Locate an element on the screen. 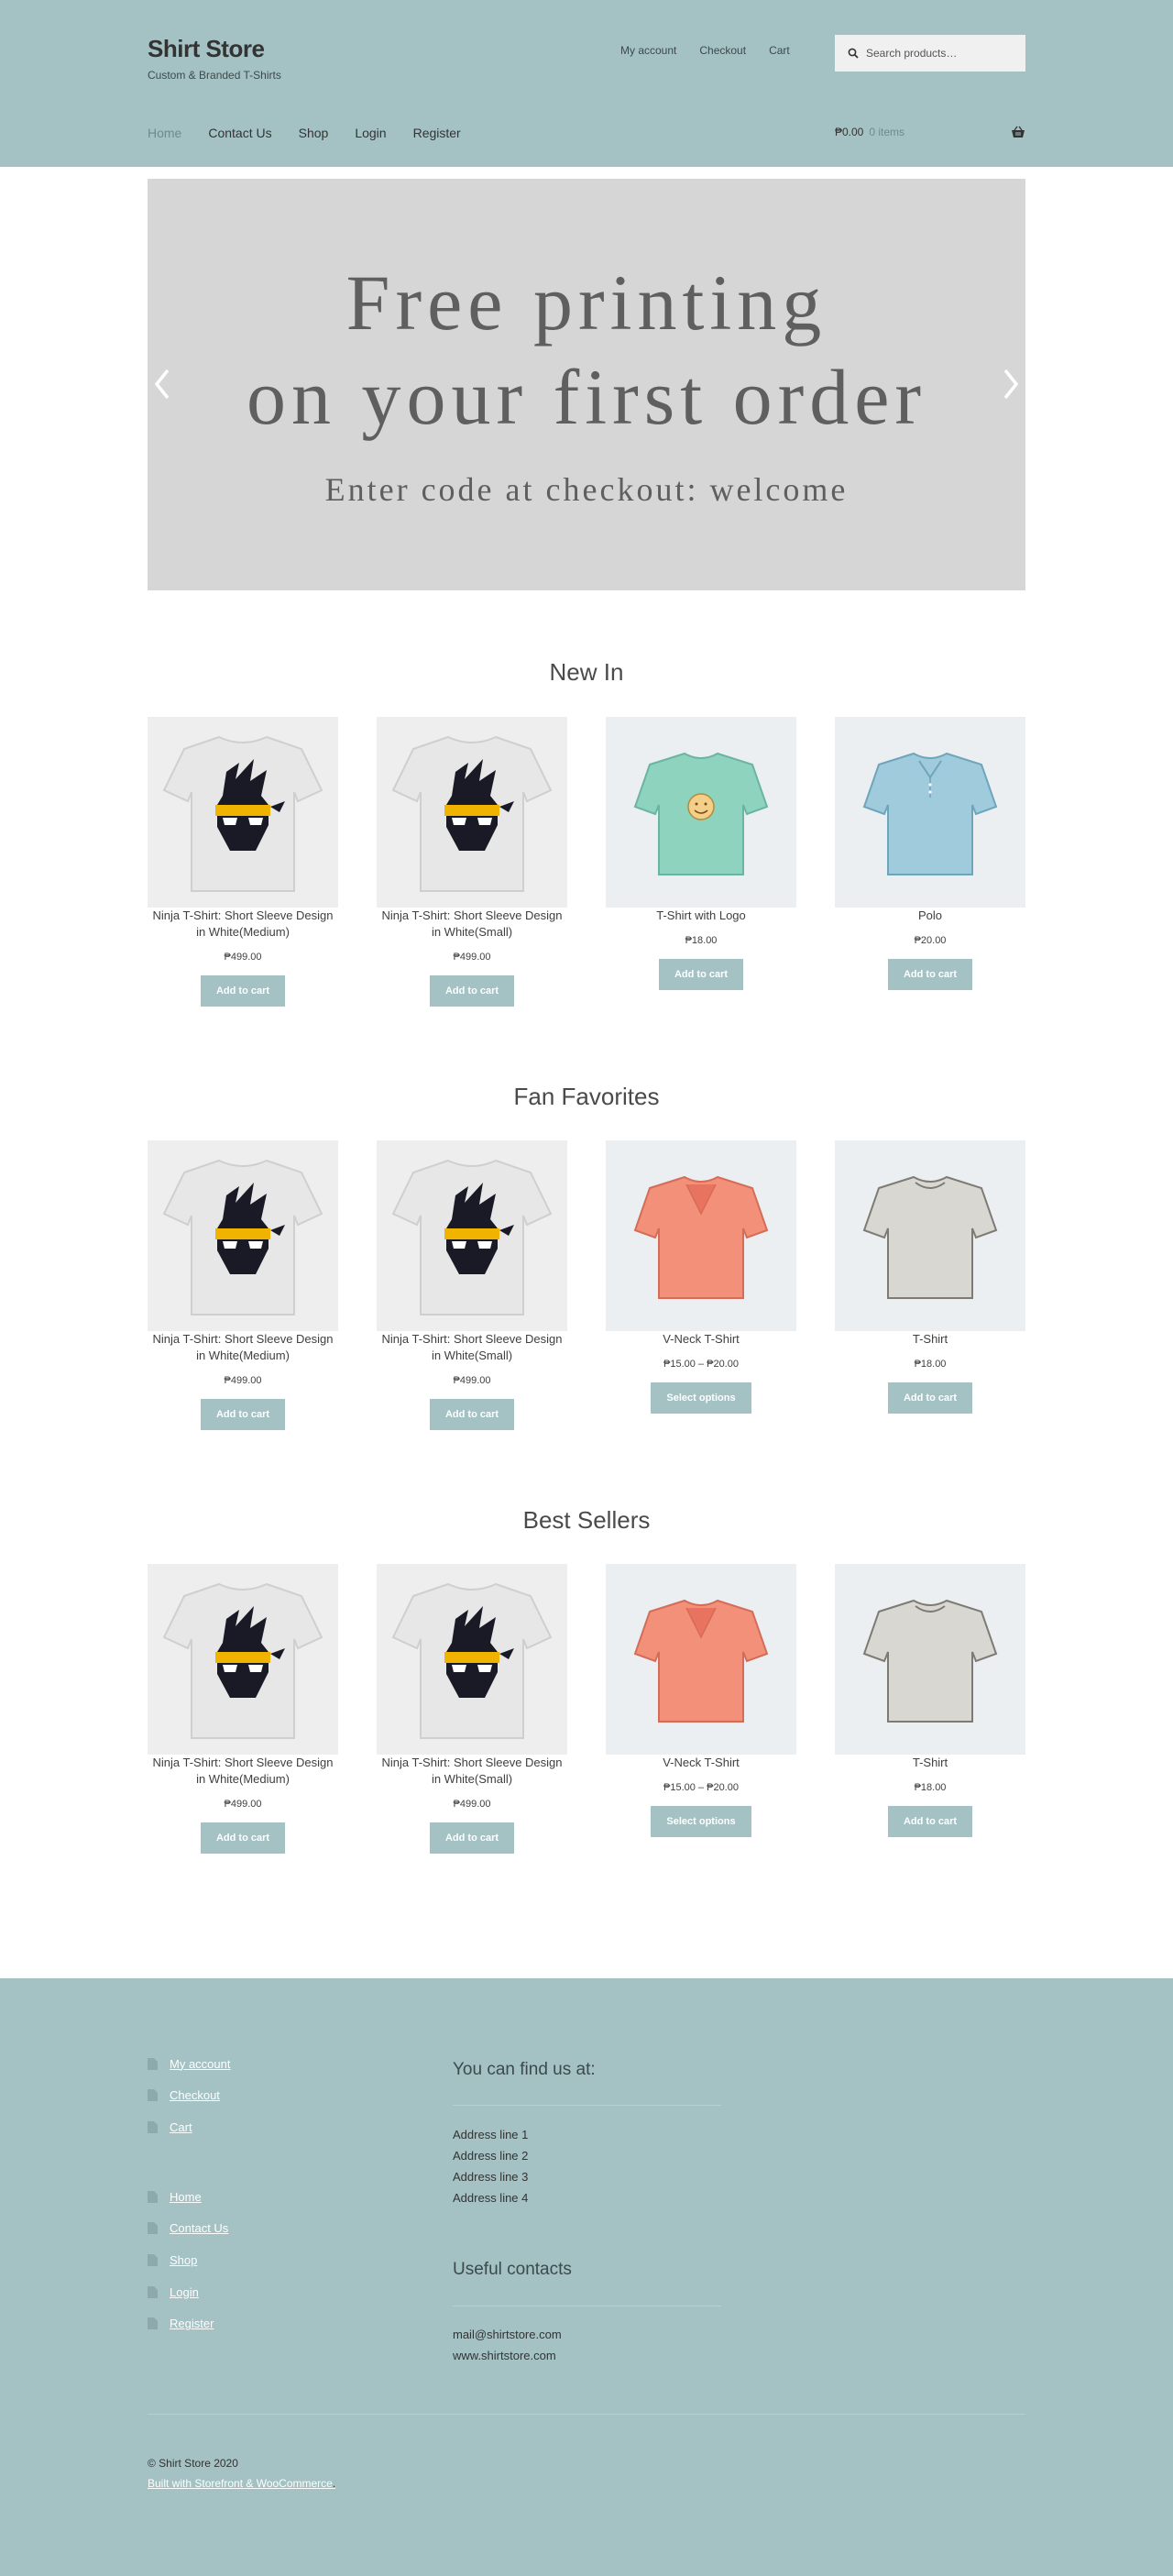  credit-block: Built with Storefront & WooCommerce. is located at coordinates (242, 2484).